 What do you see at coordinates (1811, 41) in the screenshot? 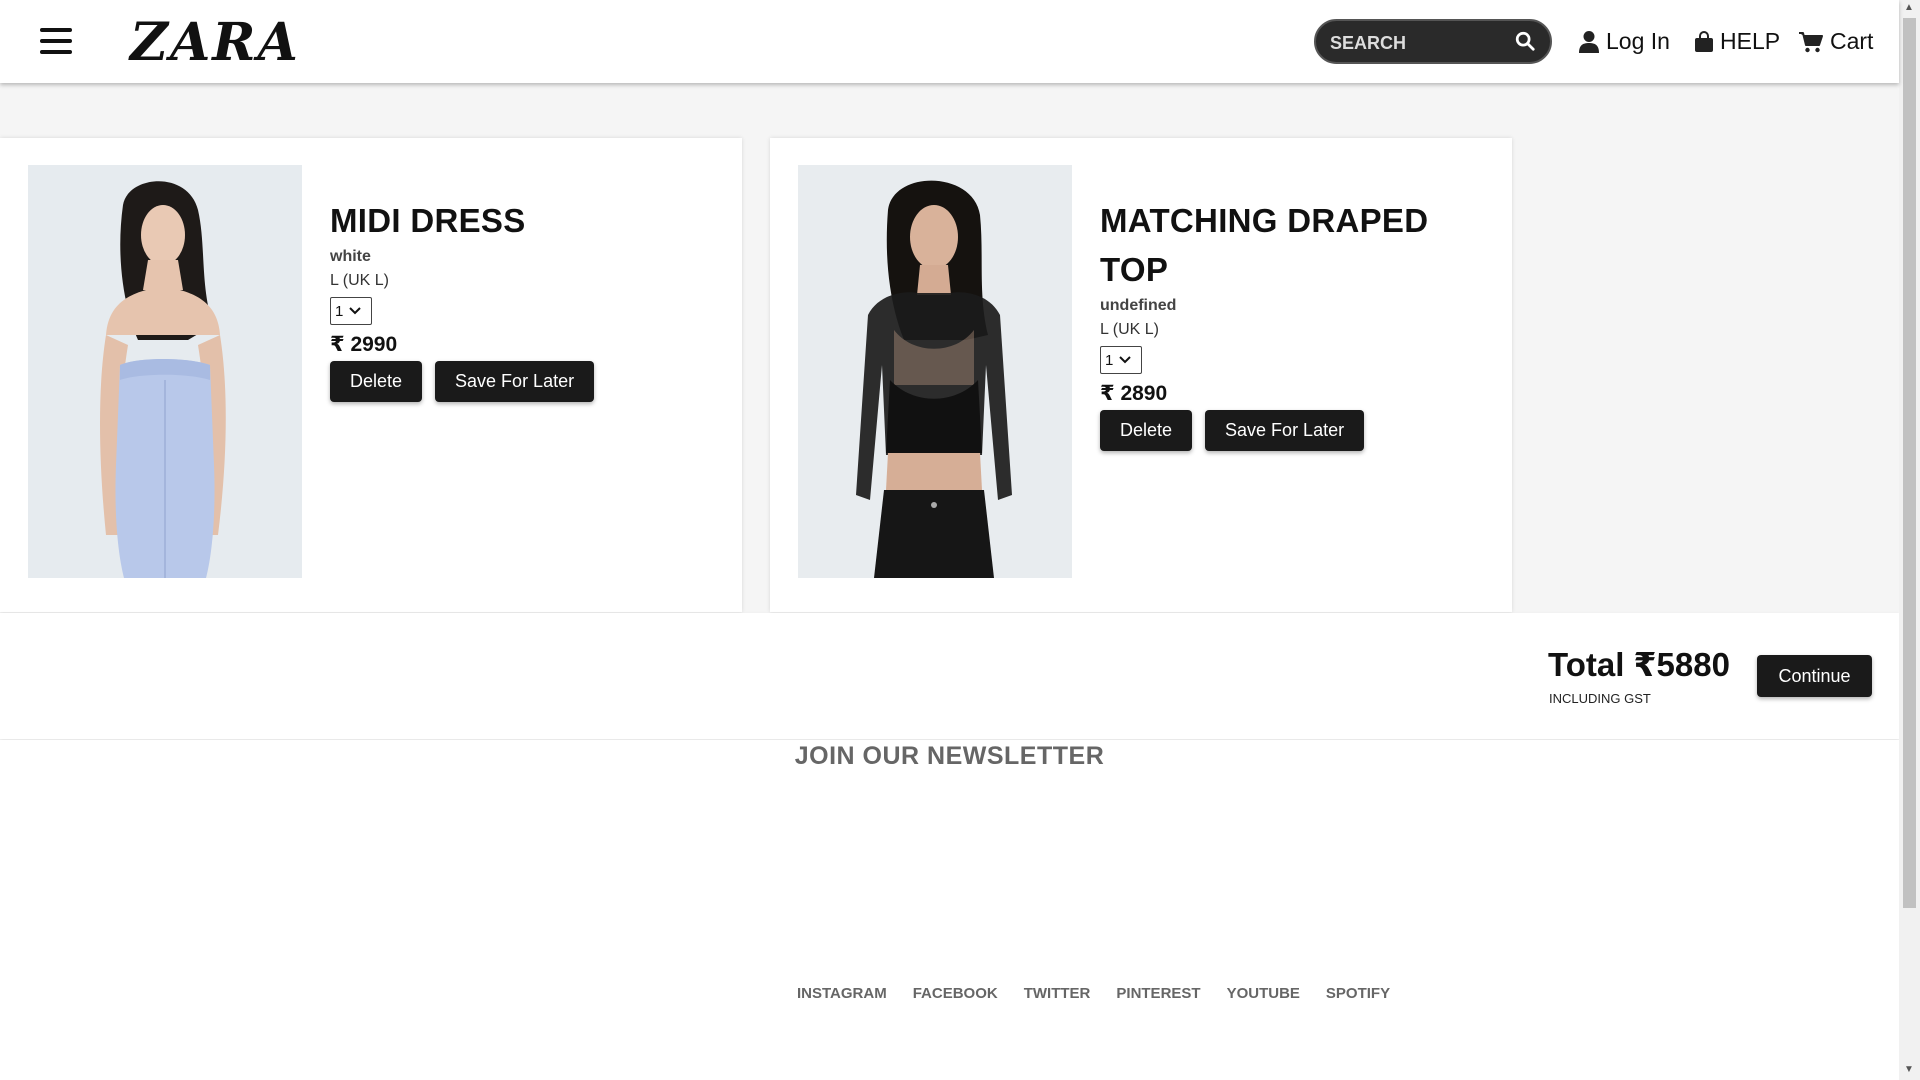
I see `cart-icon` at bounding box center [1811, 41].